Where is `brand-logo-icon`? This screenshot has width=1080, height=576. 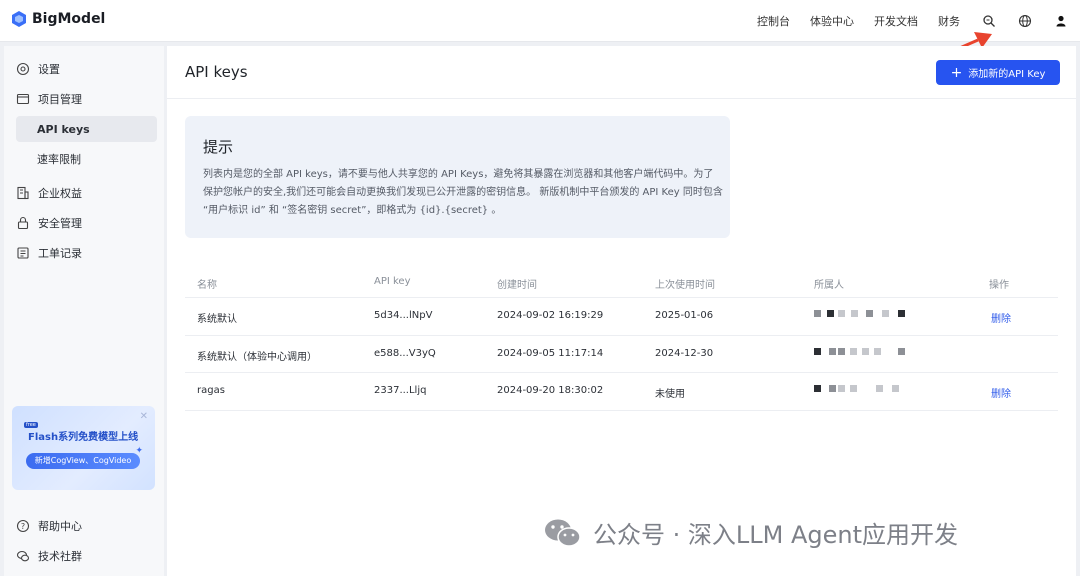
brand-logo-icon is located at coordinates (19, 19).